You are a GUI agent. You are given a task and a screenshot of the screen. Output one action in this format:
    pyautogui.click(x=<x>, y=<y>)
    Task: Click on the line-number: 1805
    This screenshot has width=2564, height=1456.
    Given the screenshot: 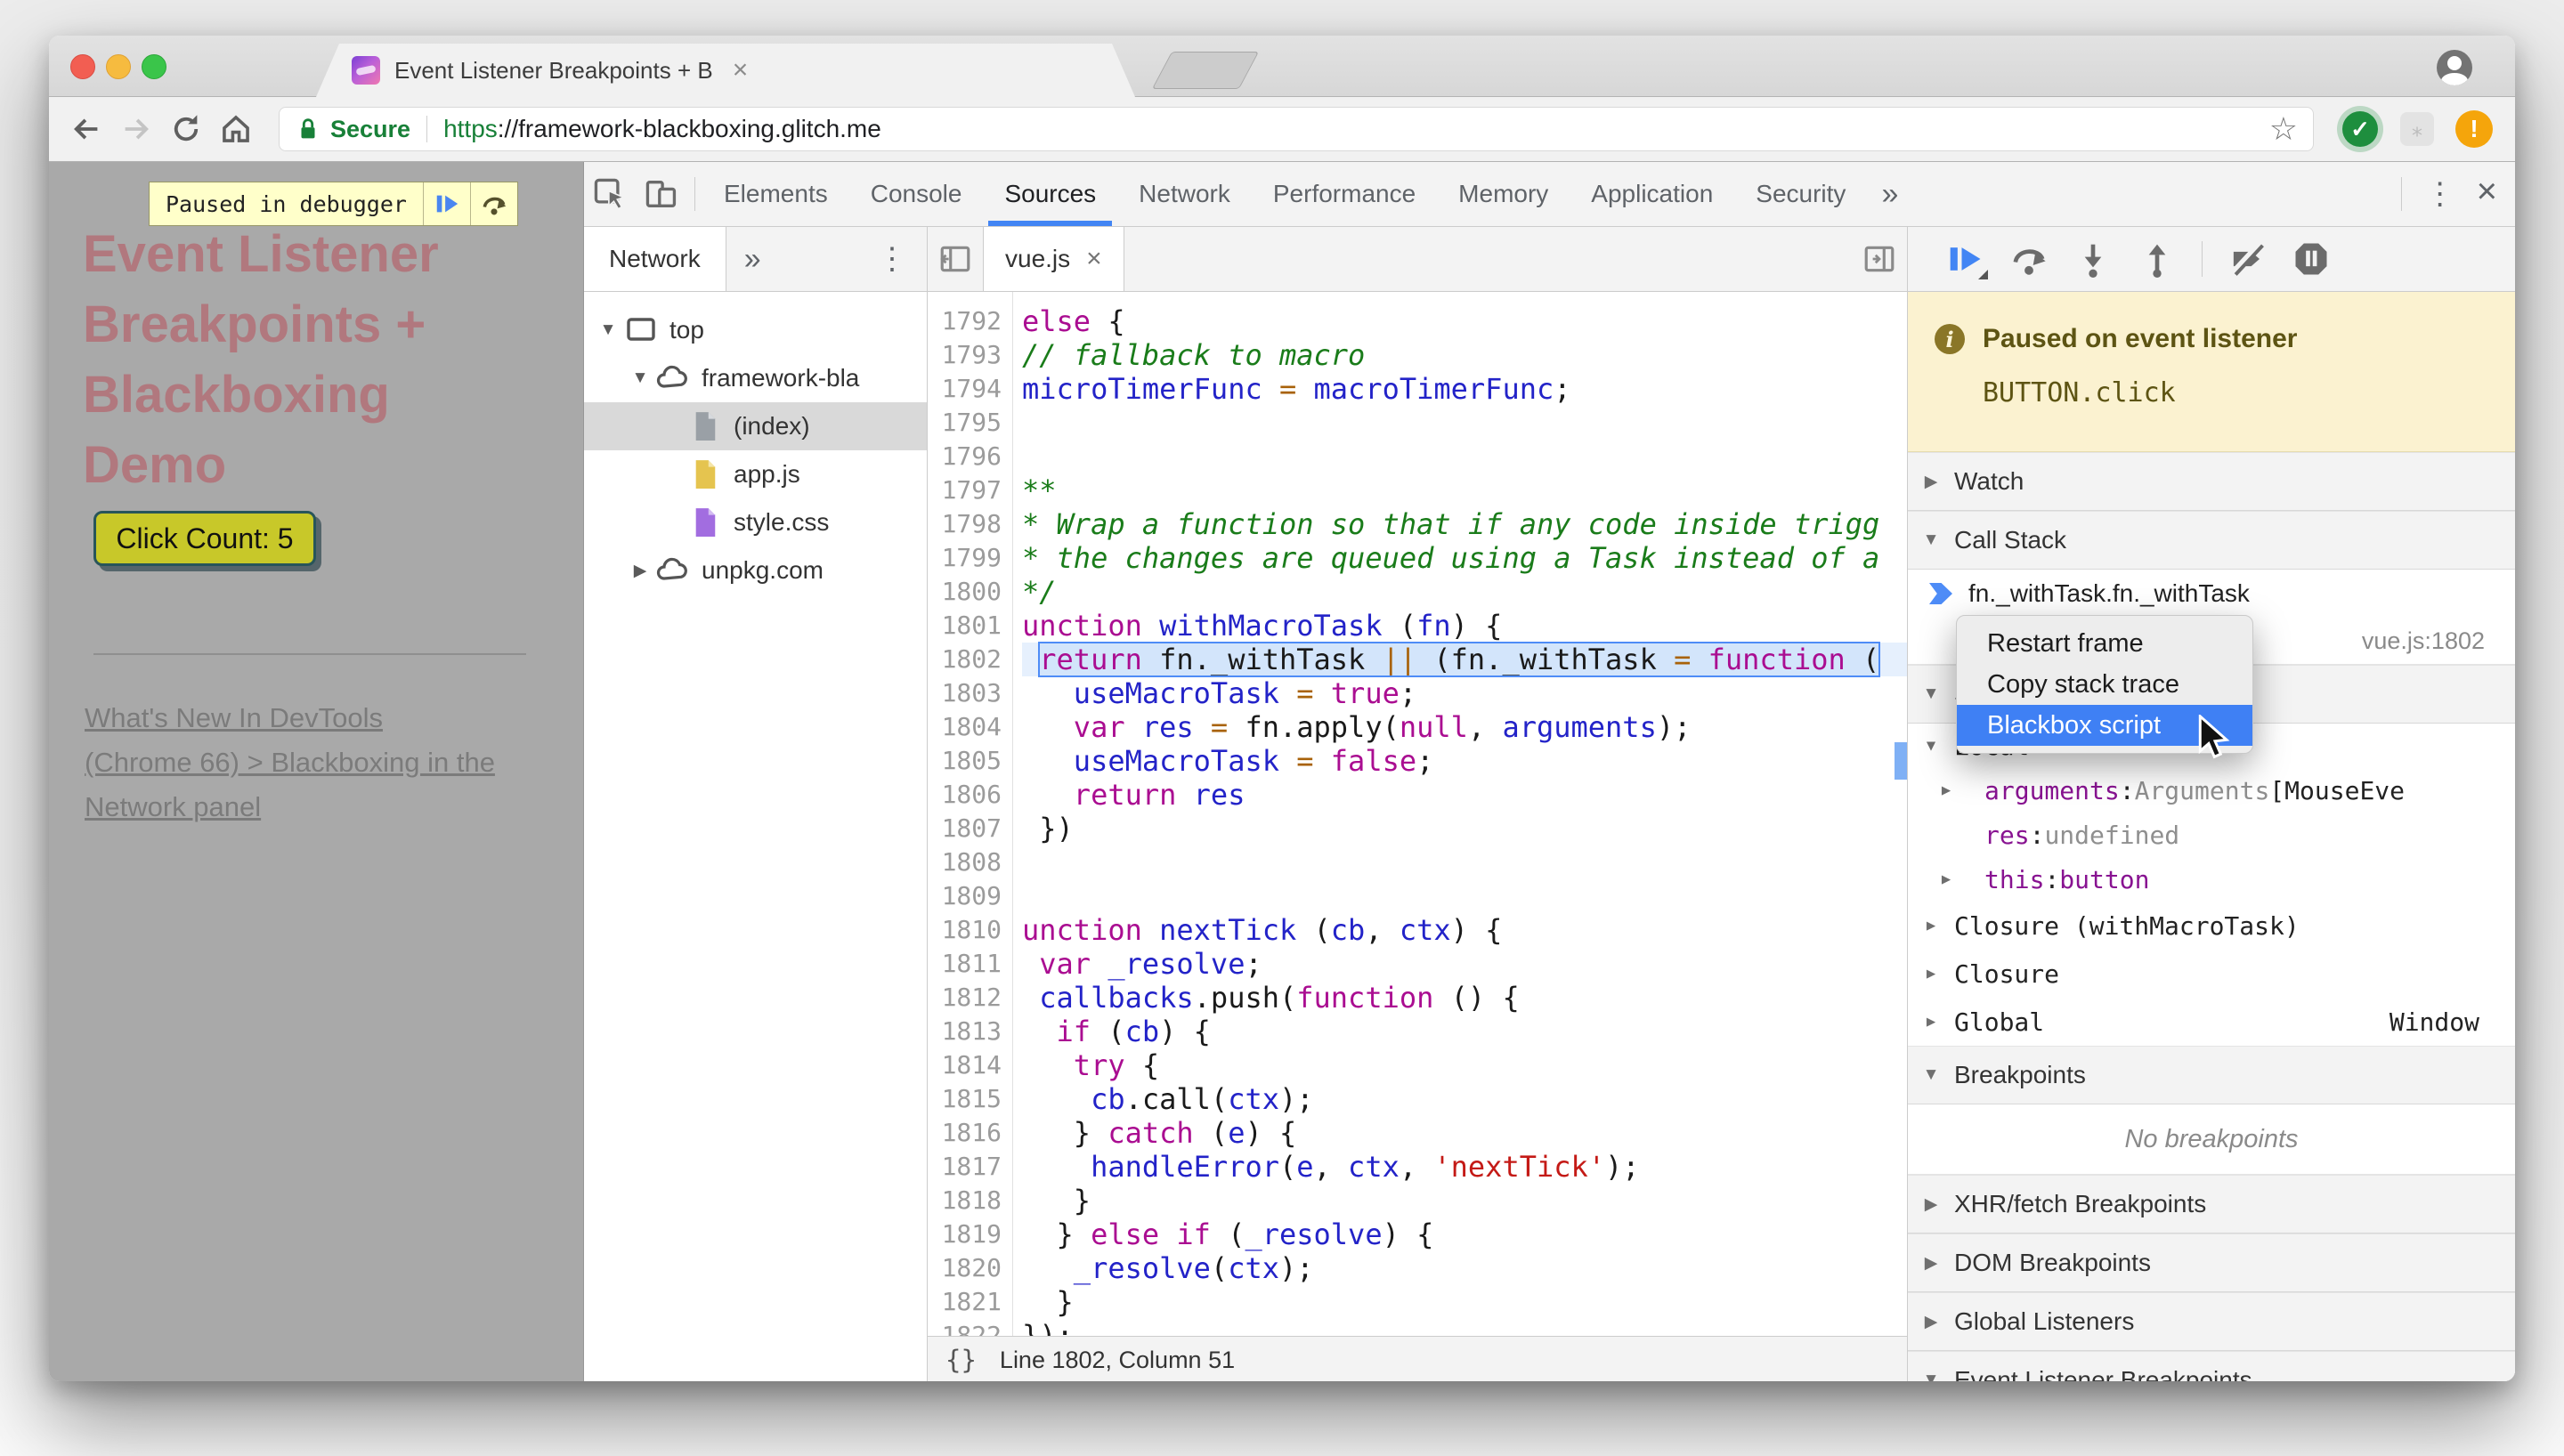 What is the action you would take?
    pyautogui.click(x=970, y=761)
    